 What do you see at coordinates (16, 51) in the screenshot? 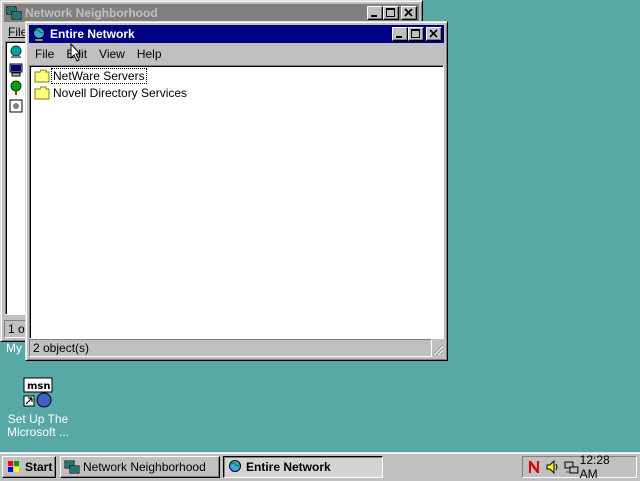
I see `entire-network-globe-icon` at bounding box center [16, 51].